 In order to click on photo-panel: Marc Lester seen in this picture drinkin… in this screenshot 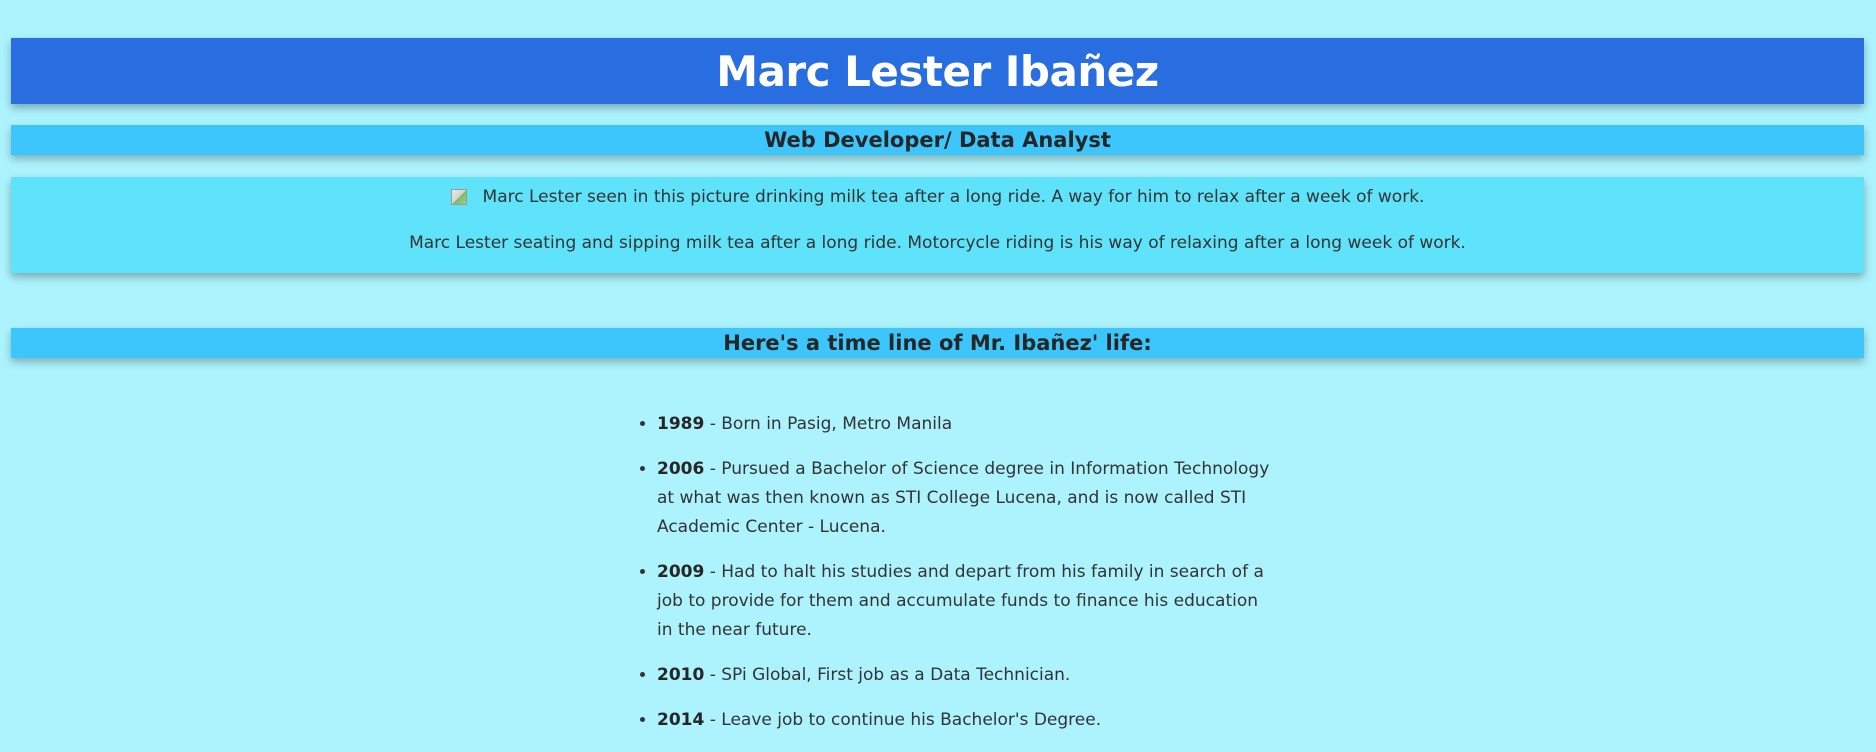, I will do `click(937, 225)`.